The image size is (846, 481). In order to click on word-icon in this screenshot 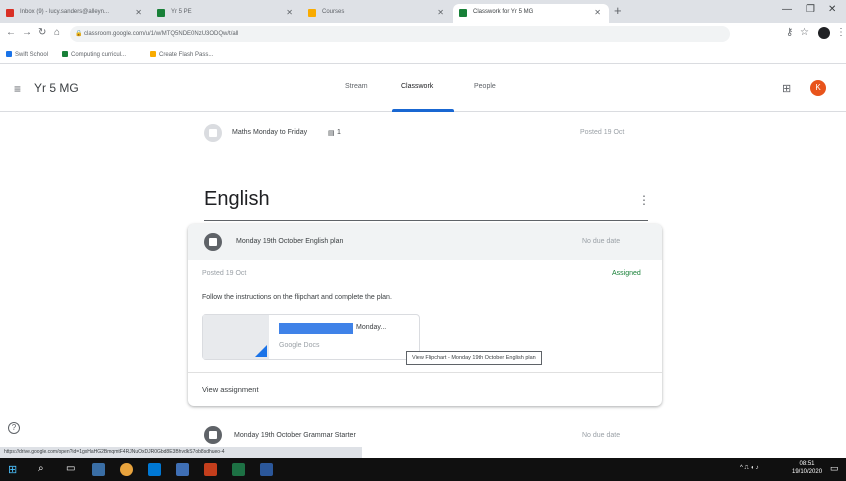, I will do `click(266, 469)`.